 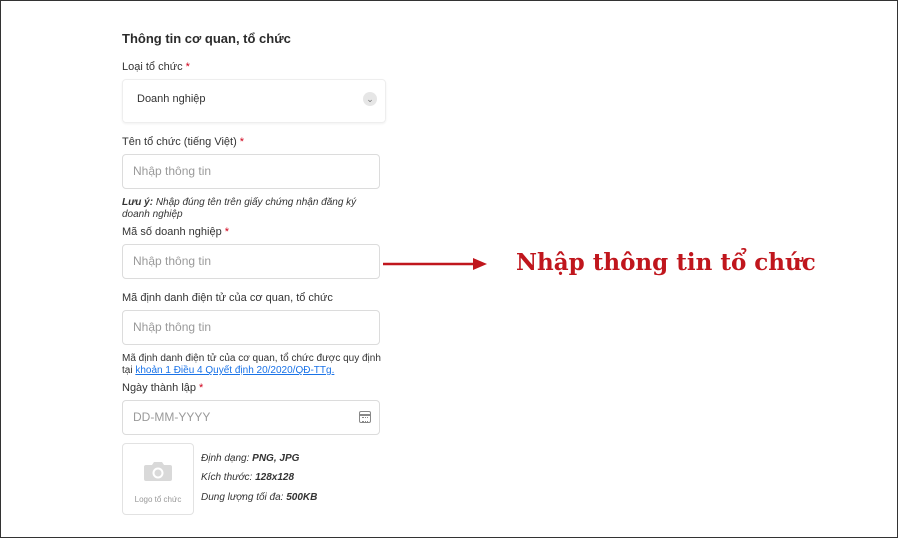 What do you see at coordinates (250, 458) in the screenshot?
I see `logo-format: Định dạng: PNG, JPG` at bounding box center [250, 458].